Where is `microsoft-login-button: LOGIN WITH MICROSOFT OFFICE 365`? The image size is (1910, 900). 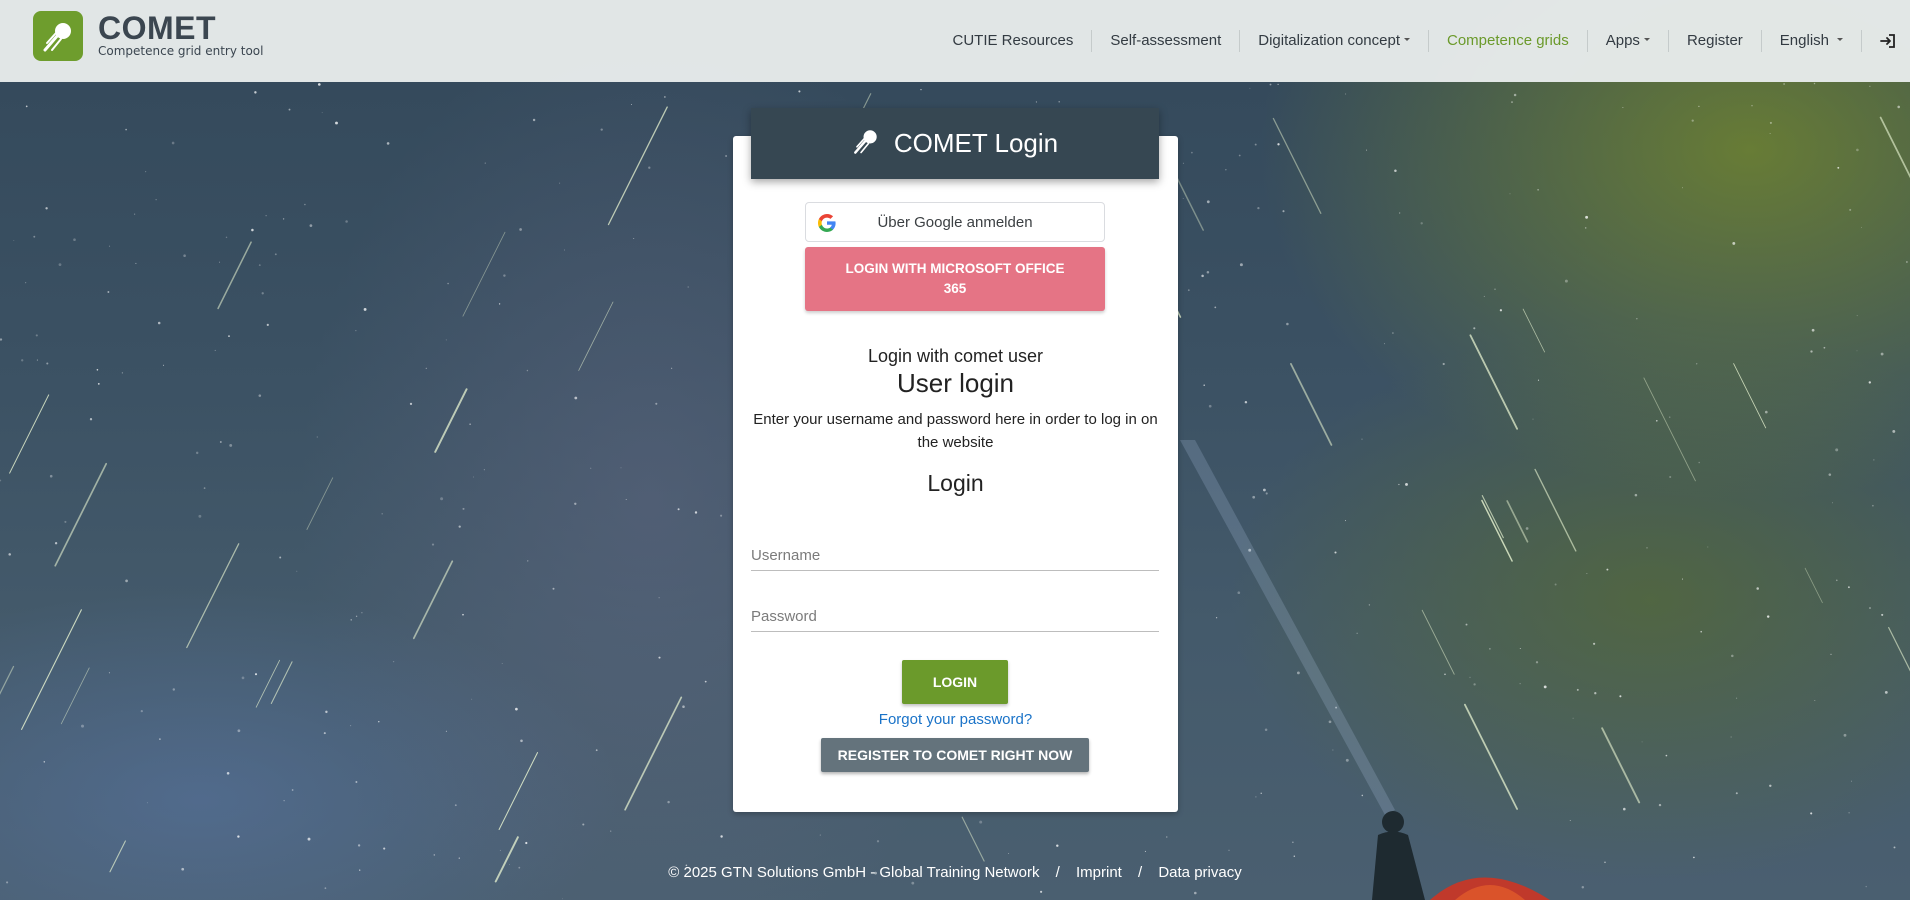
microsoft-login-button: LOGIN WITH MICROSOFT OFFICE 365 is located at coordinates (955, 279).